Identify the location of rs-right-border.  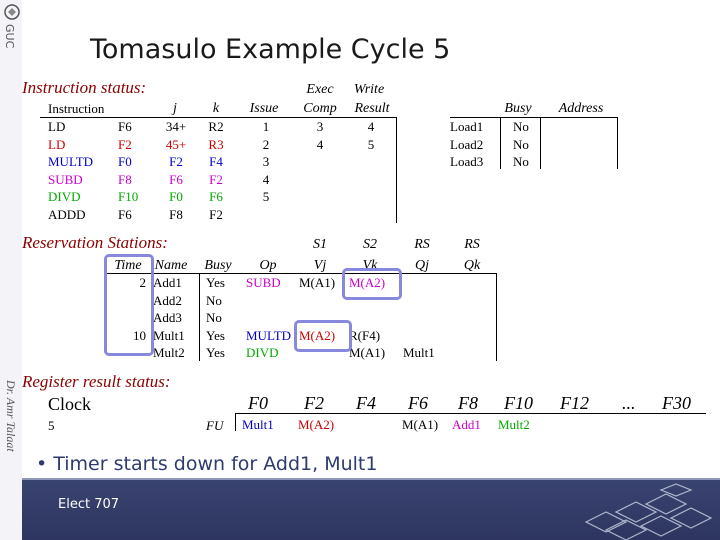
(496, 317).